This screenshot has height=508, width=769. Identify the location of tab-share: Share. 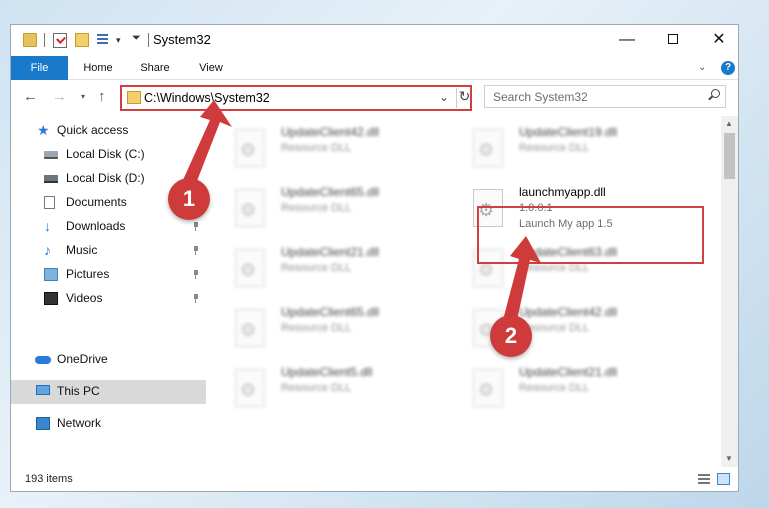
(155, 68).